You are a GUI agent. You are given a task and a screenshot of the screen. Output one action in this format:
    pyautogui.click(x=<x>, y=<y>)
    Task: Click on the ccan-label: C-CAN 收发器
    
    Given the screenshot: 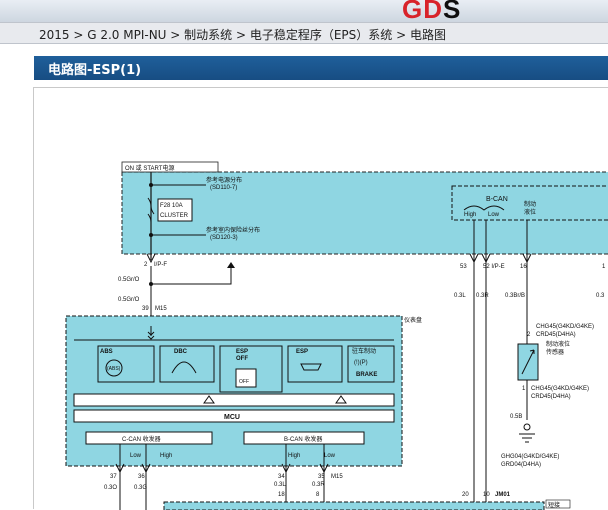 What is the action you would take?
    pyautogui.click(x=141, y=439)
    